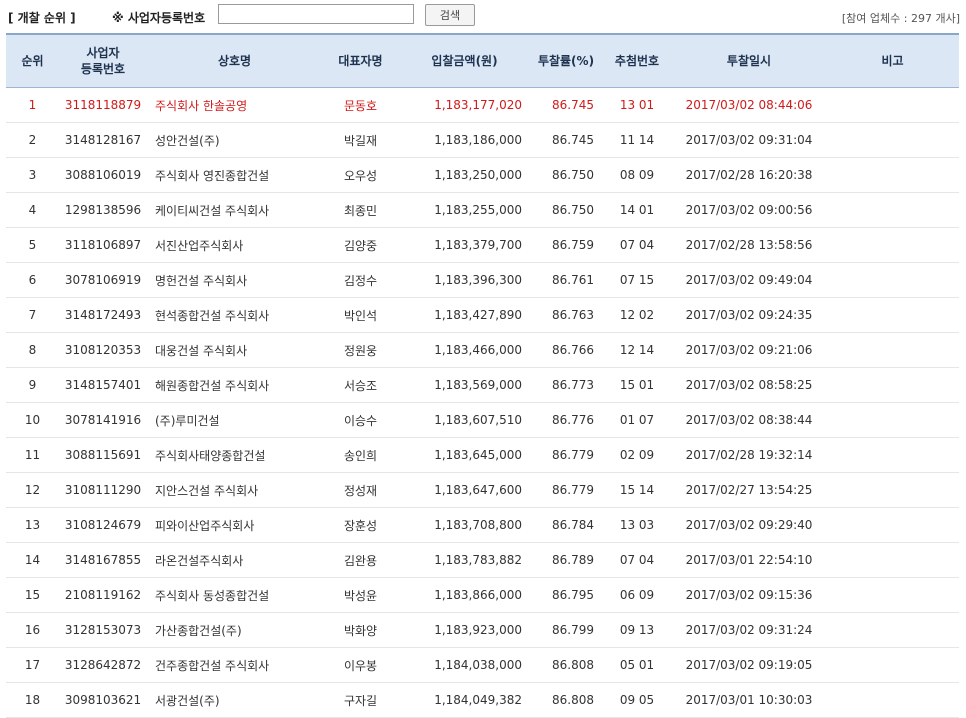  I want to click on company-name-cell: 대웅건설 주식회사, so click(234, 350).